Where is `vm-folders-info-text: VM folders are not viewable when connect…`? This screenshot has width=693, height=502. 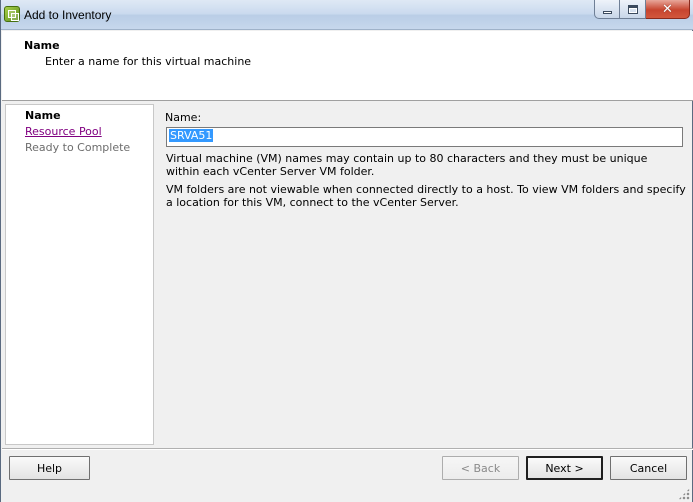
vm-folders-info-text: VM folders are not viewable when connect… is located at coordinates (426, 196).